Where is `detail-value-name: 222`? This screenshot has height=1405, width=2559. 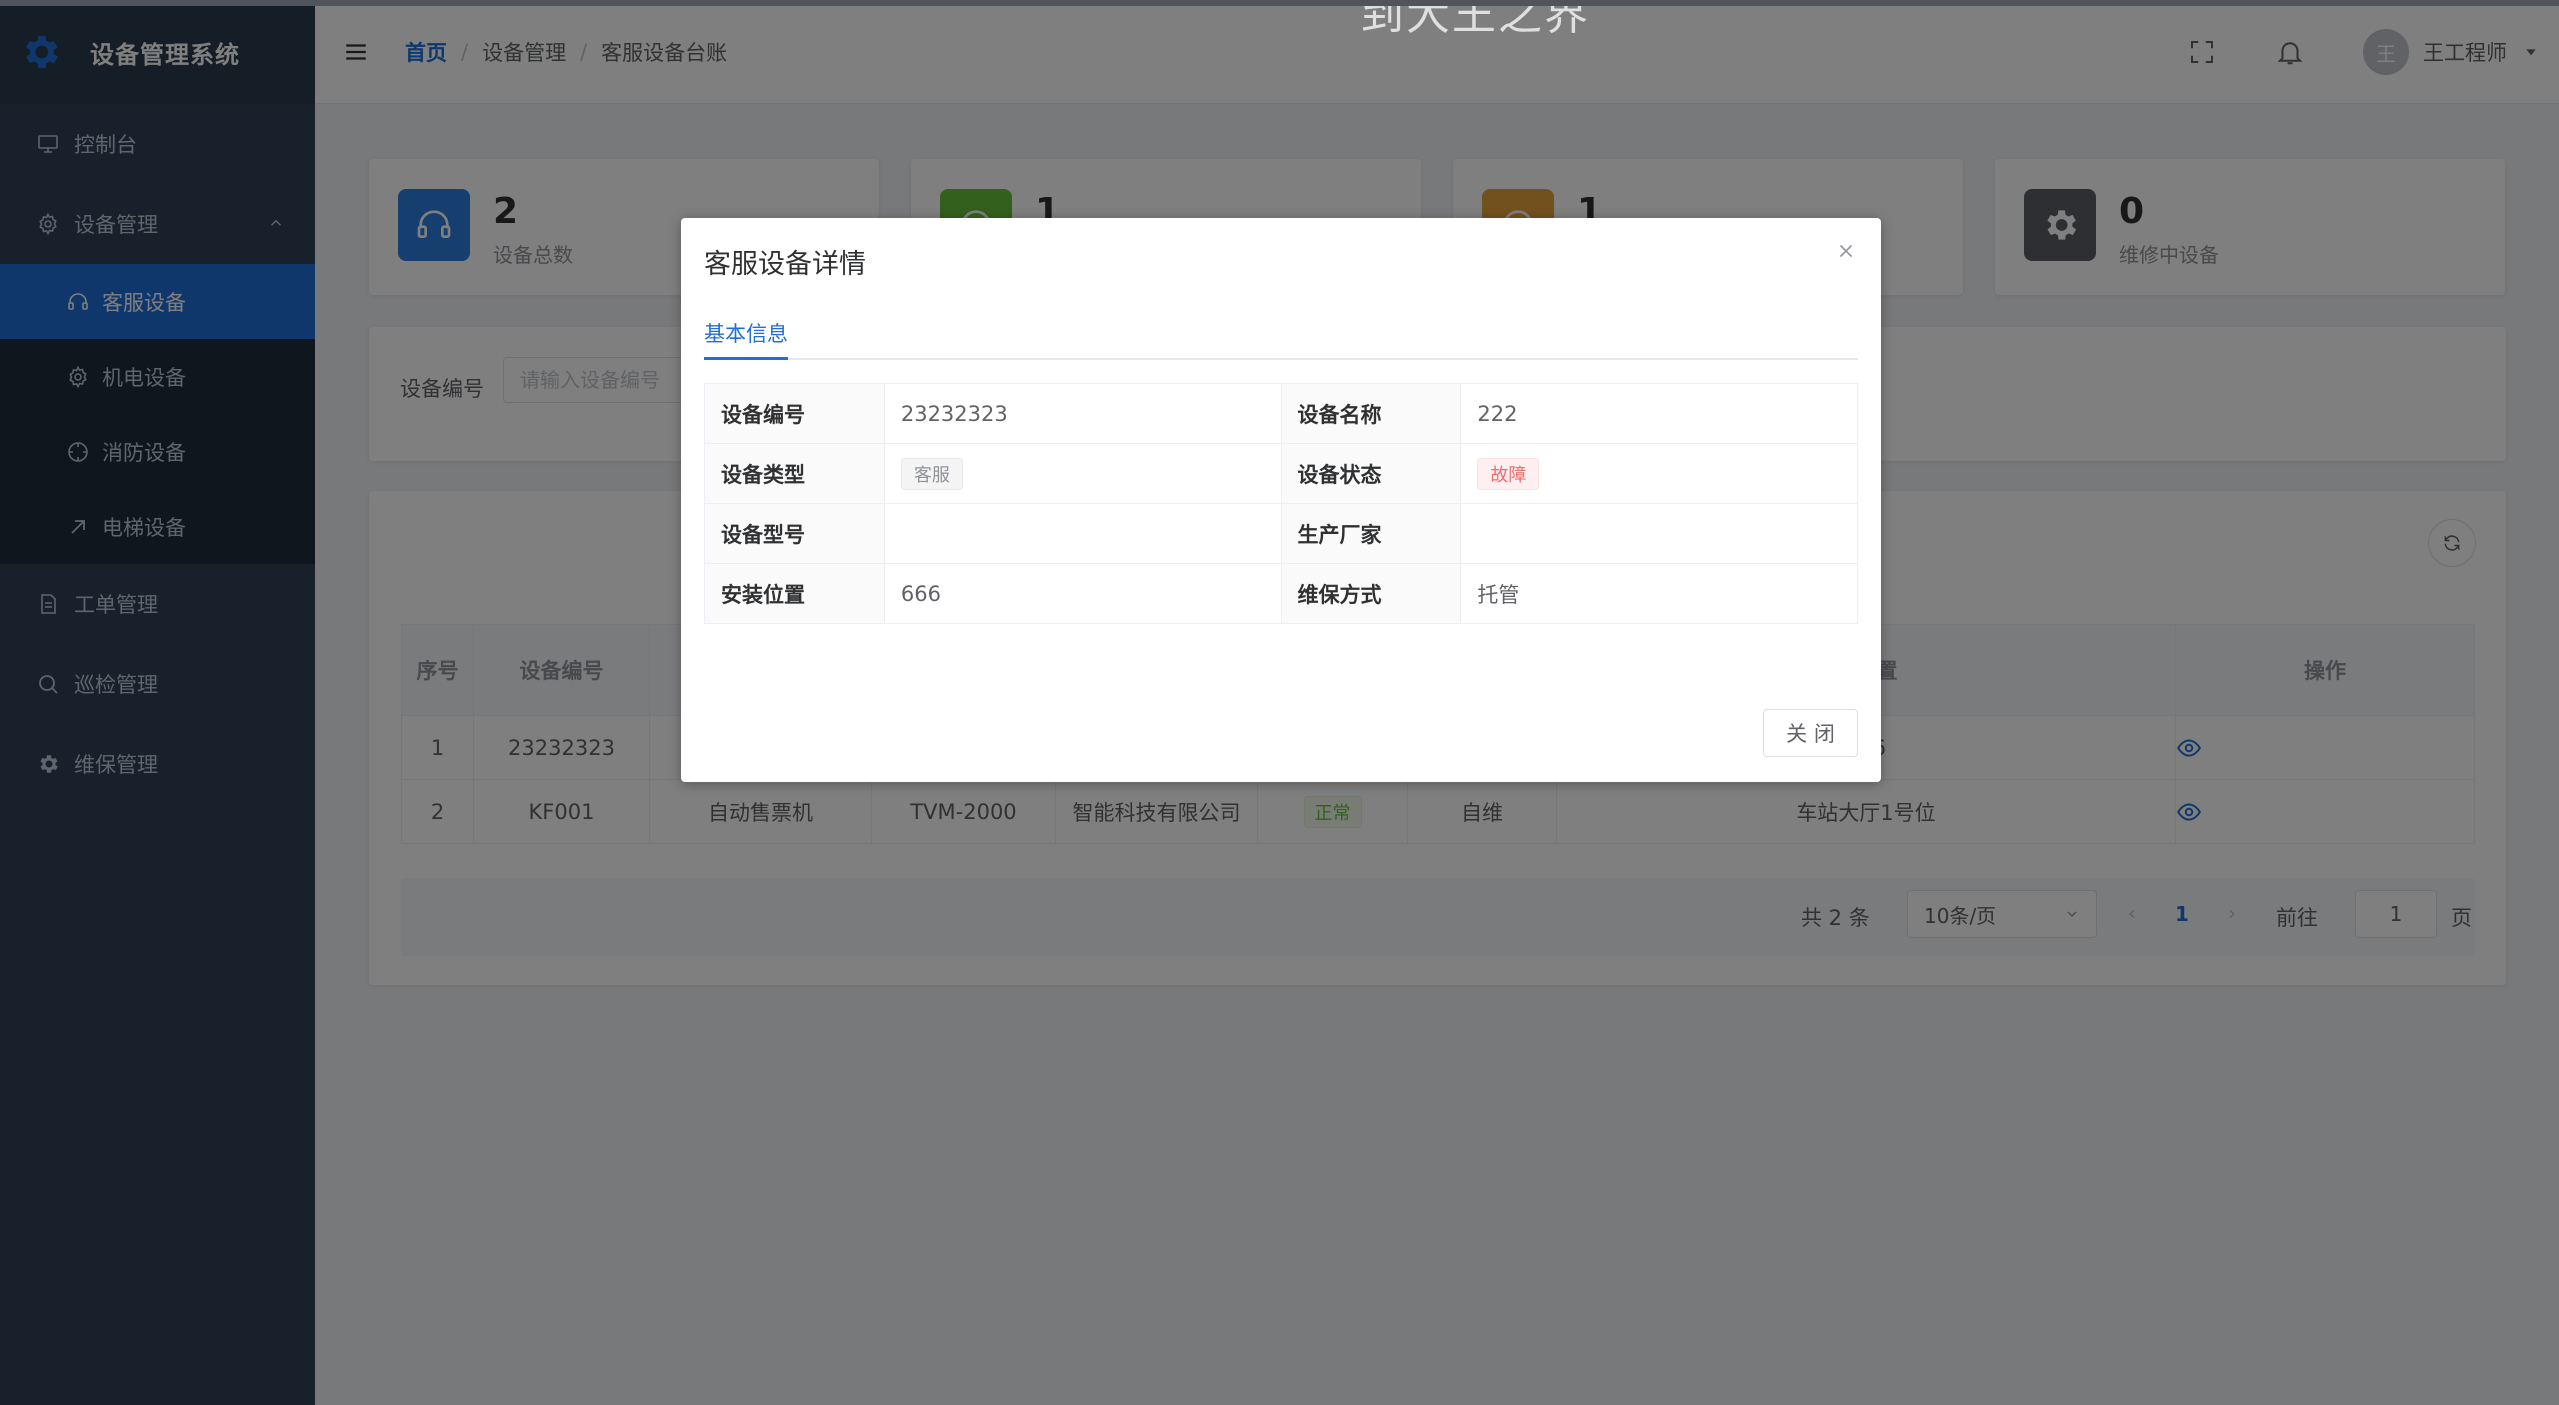
detail-value-name: 222 is located at coordinates (1659, 413).